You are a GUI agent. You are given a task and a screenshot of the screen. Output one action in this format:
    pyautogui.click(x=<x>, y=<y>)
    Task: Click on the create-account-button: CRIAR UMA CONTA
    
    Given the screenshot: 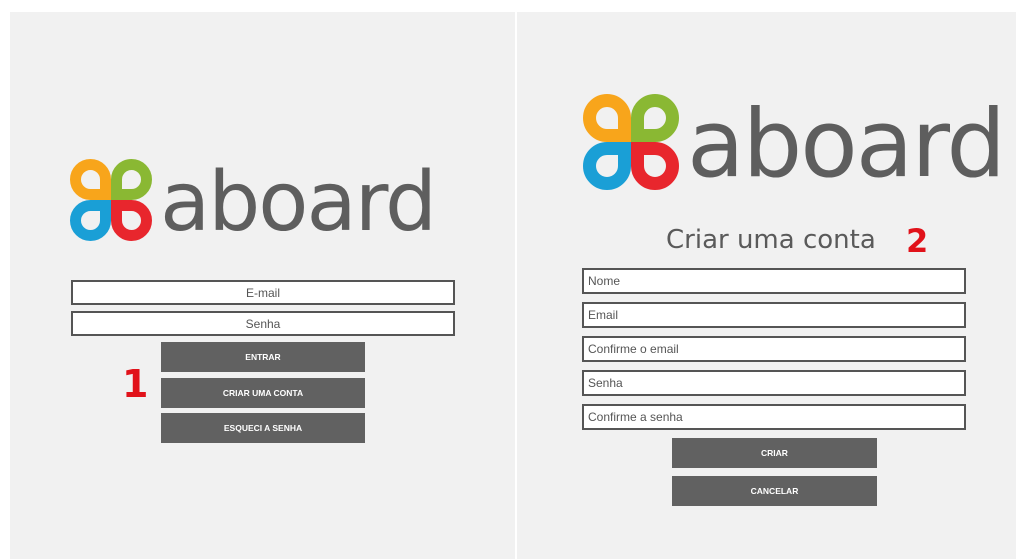 What is the action you would take?
    pyautogui.click(x=263, y=393)
    